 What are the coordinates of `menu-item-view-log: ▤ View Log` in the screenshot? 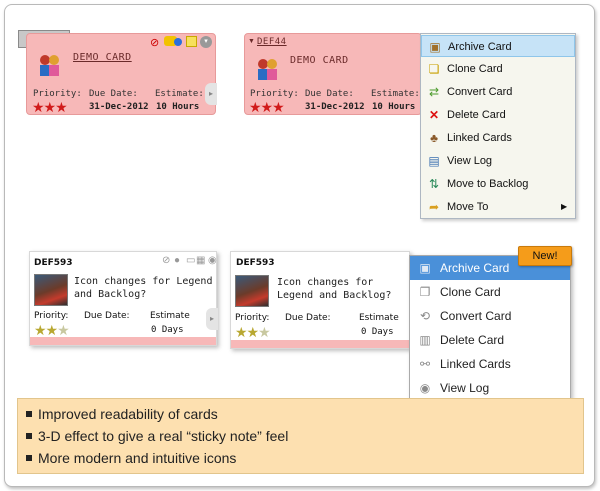 It's located at (498, 161).